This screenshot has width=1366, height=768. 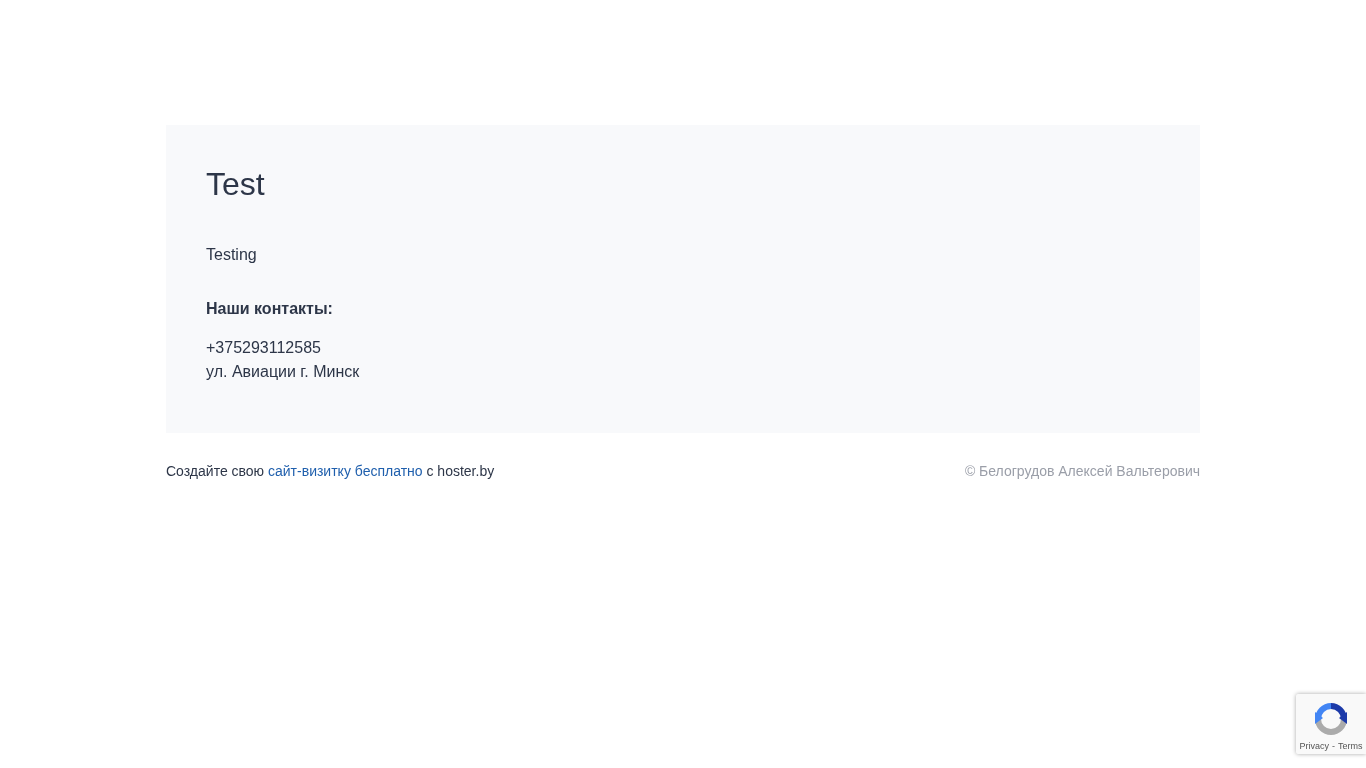 I want to click on page-title: Test, so click(x=236, y=184).